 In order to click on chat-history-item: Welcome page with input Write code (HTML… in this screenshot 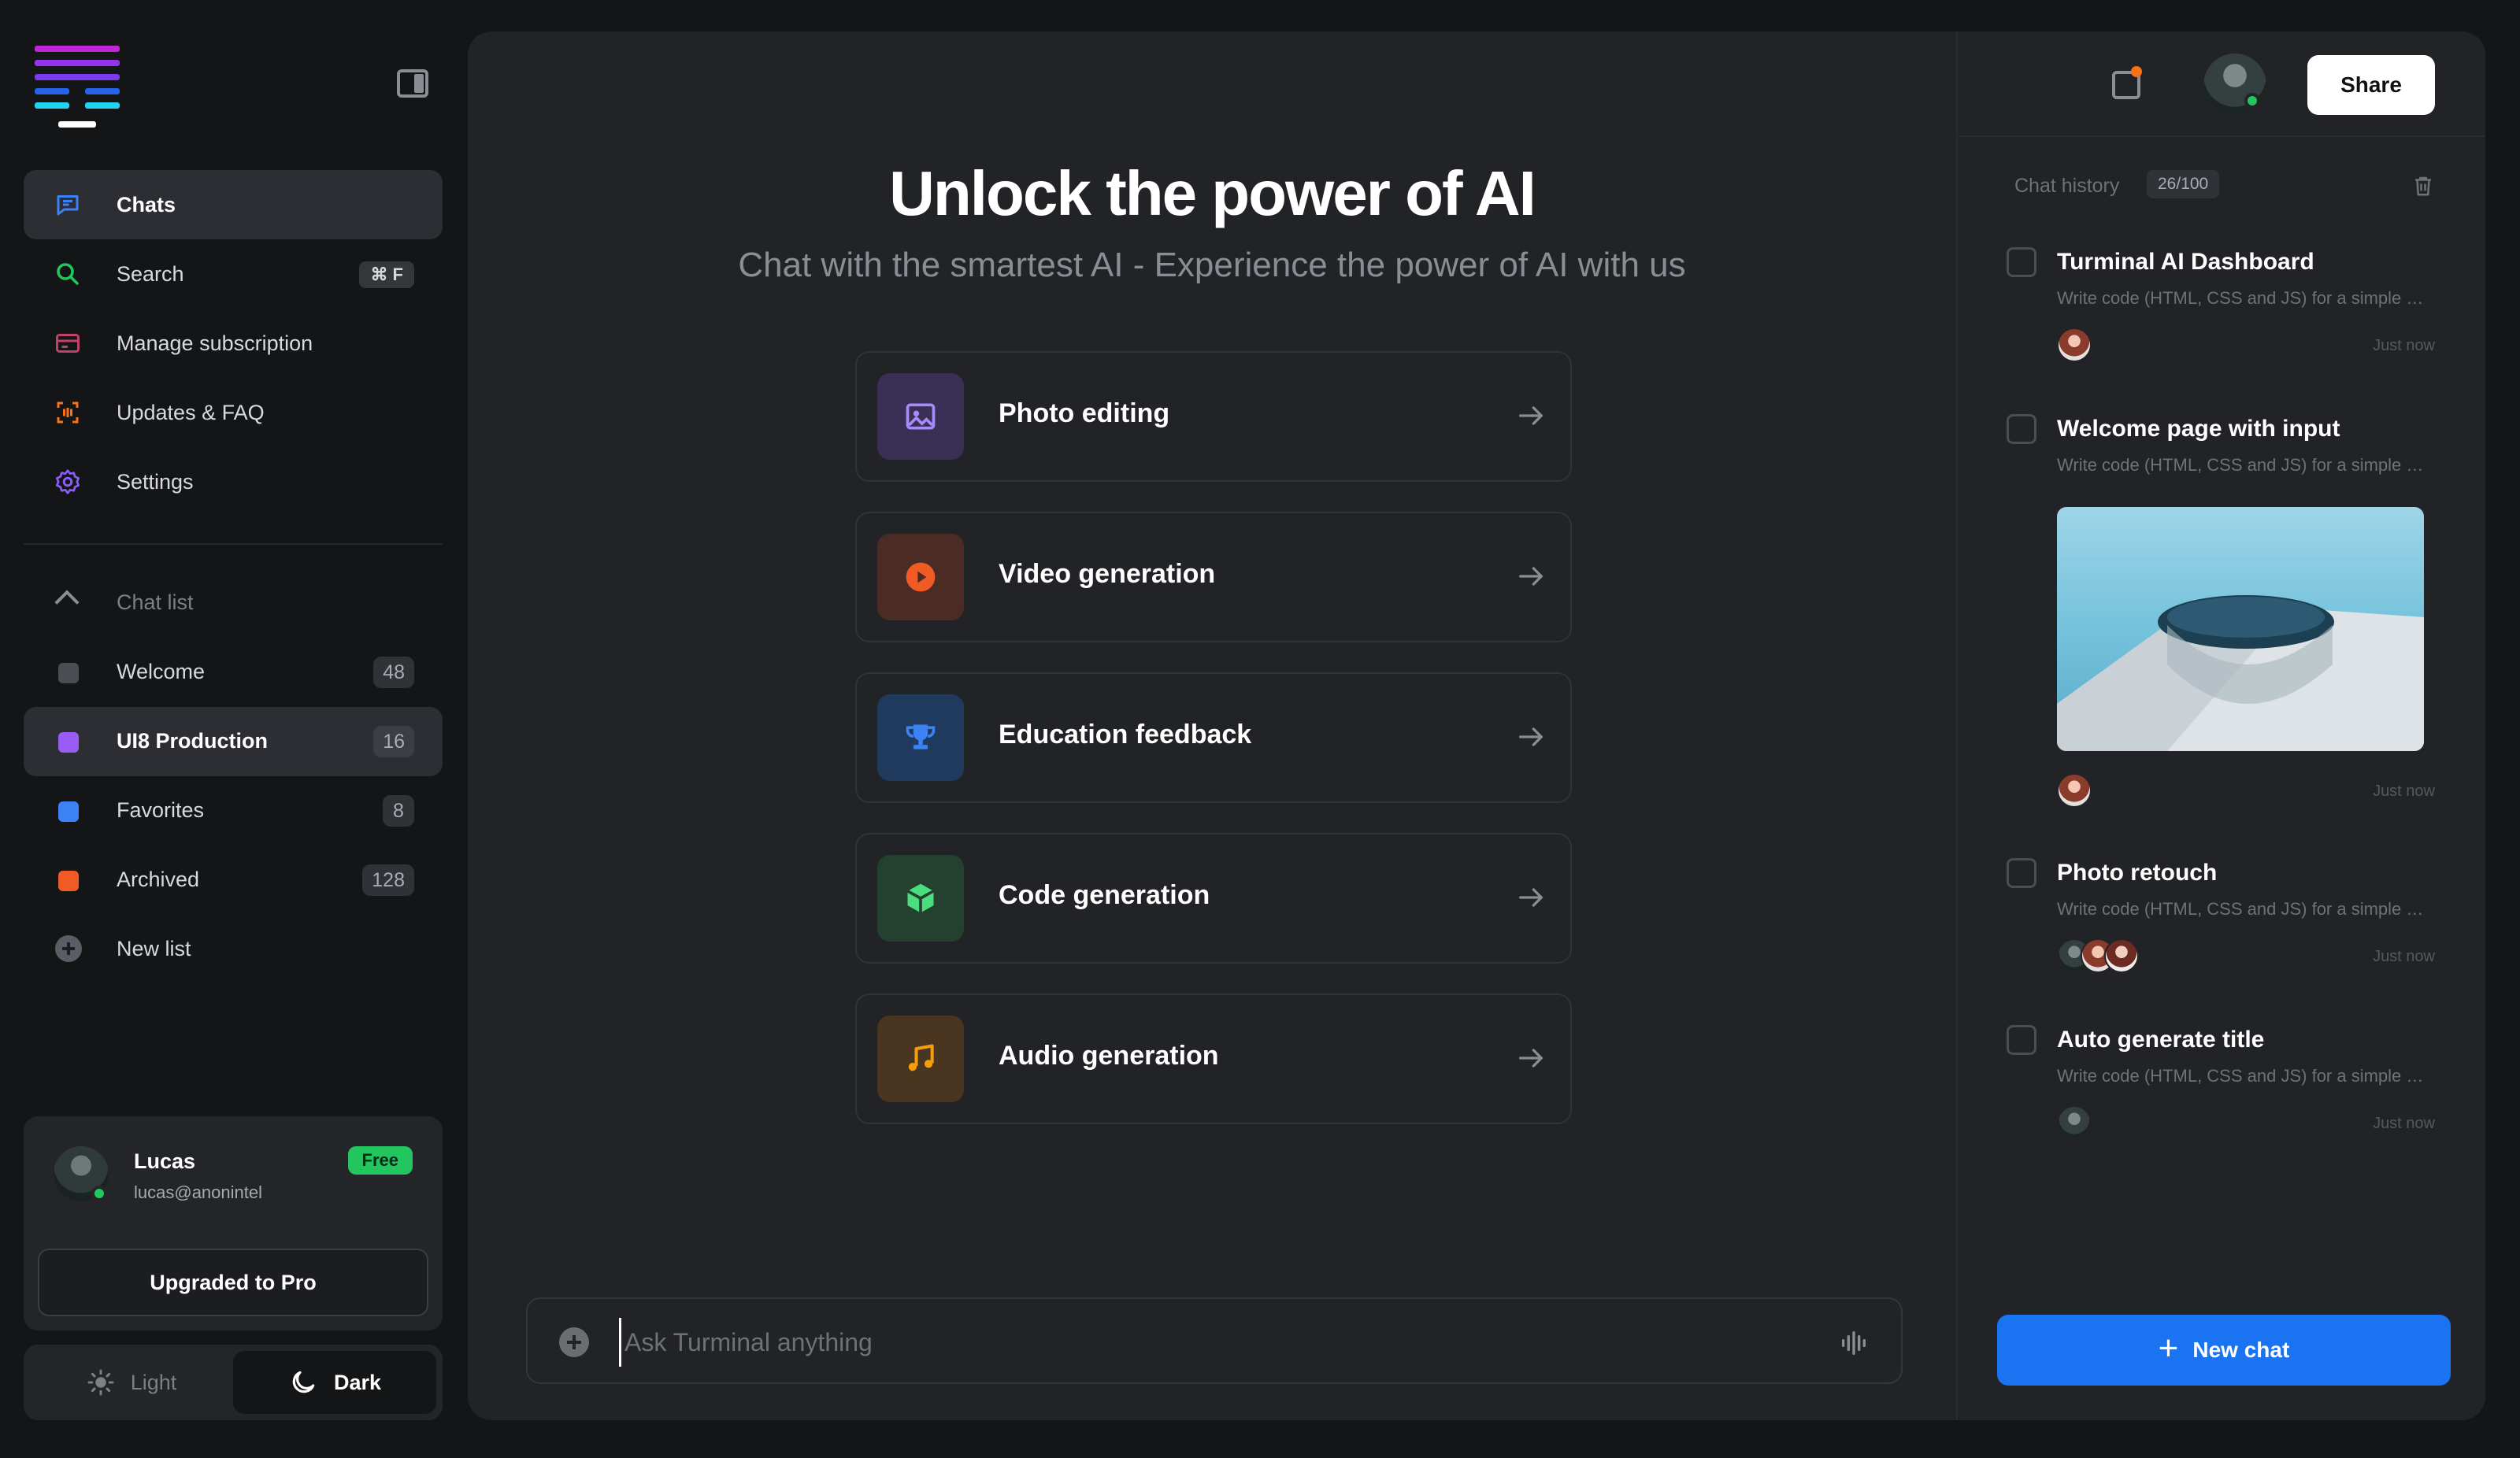, I will do `click(2227, 611)`.